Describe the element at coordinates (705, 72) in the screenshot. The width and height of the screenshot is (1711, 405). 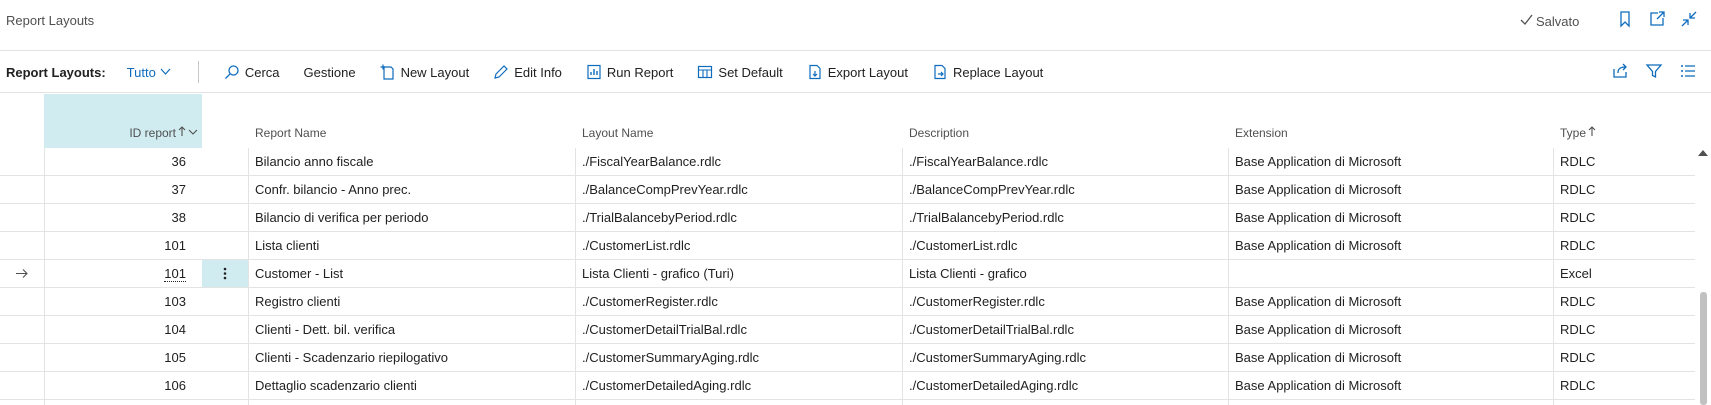
I see `set-default-icon` at that location.